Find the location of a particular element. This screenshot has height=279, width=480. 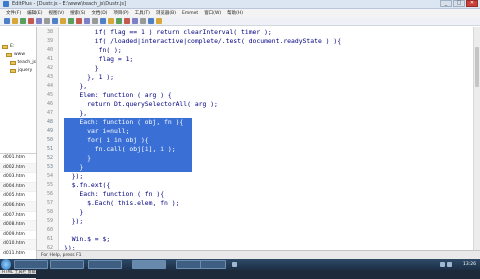

code-text: fn.call( obj[i], i ); is located at coordinates (135, 149).